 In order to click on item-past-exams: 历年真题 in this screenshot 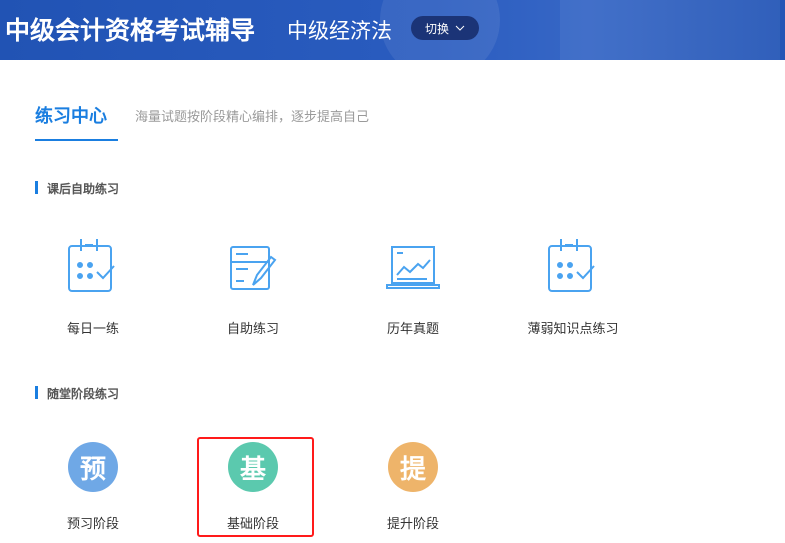, I will do `click(413, 287)`.